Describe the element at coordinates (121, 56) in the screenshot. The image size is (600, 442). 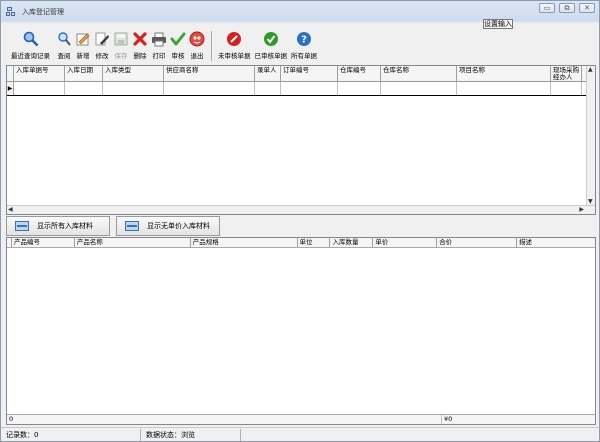
I see `save-label: 保存` at that location.